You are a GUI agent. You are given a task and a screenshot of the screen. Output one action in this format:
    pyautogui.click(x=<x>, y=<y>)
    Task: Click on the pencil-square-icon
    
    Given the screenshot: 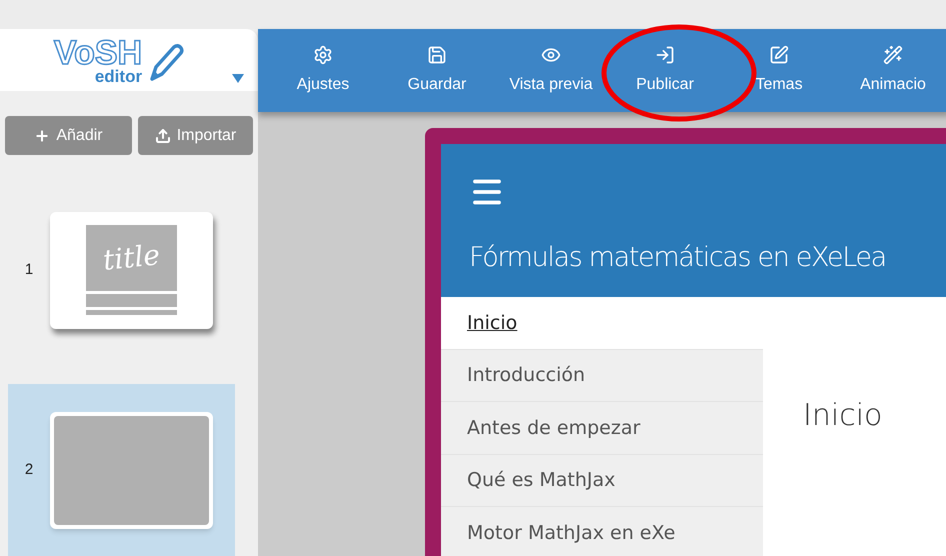 What is the action you would take?
    pyautogui.click(x=779, y=54)
    